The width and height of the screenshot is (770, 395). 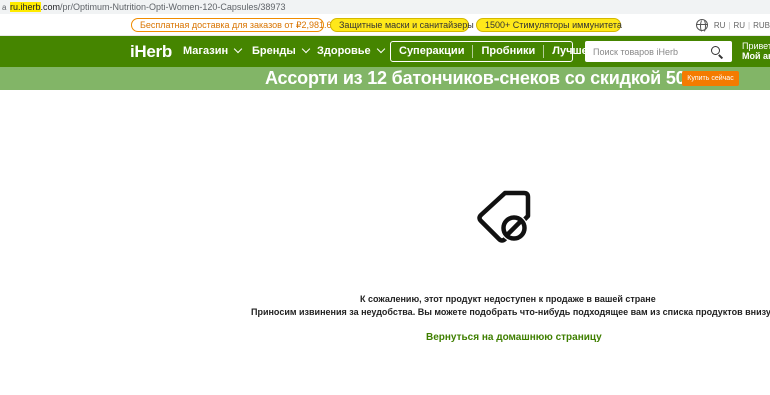 What do you see at coordinates (206, 51) in the screenshot?
I see `menu-shop-label: Магазин` at bounding box center [206, 51].